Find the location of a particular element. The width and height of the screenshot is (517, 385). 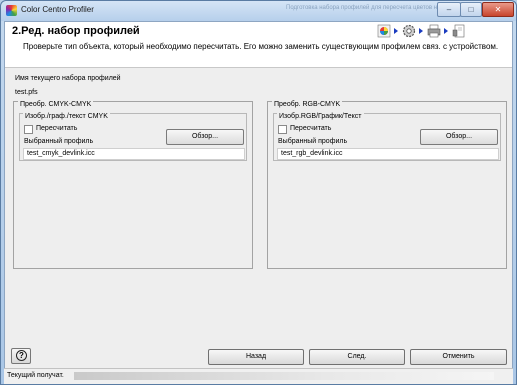

document-icon is located at coordinates (458, 31).